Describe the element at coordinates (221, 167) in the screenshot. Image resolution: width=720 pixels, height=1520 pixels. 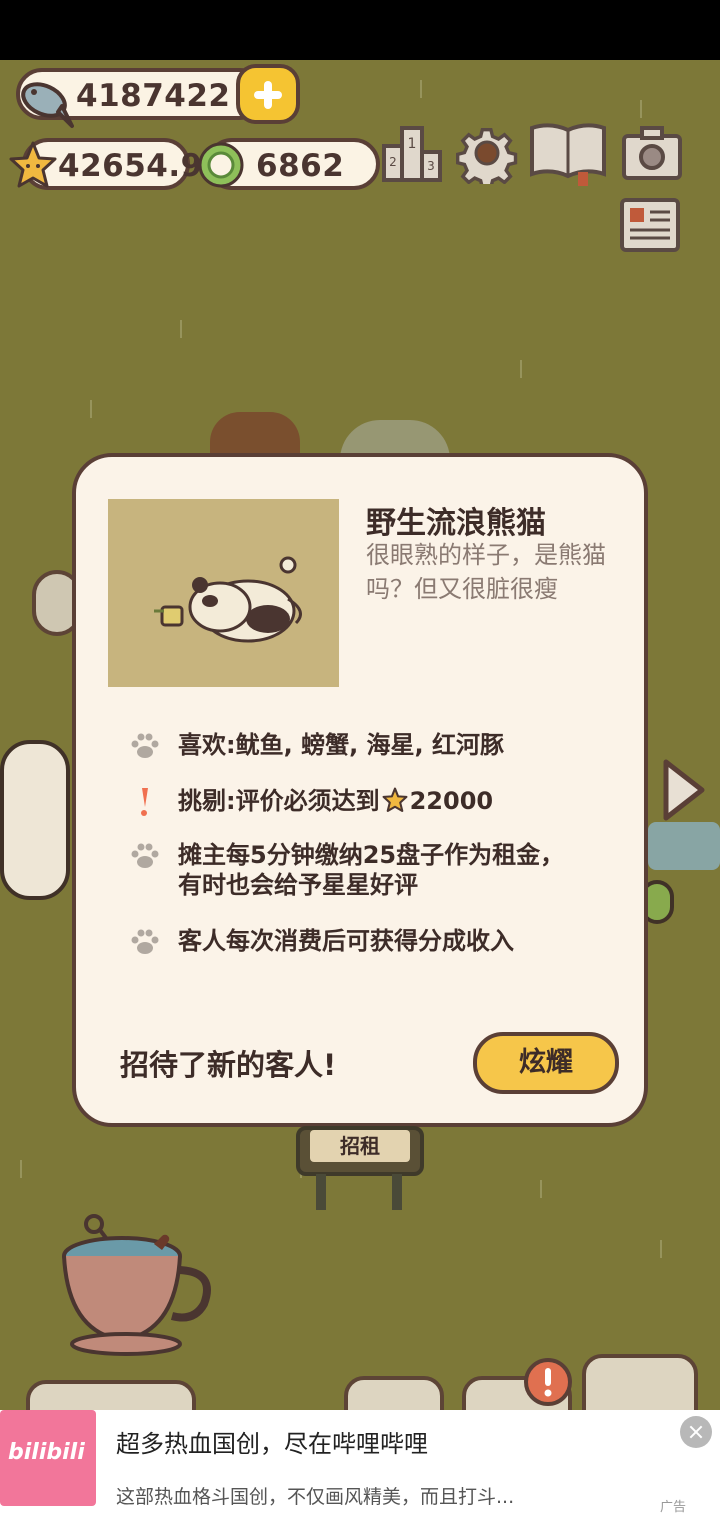
I see `coin-icon` at that location.